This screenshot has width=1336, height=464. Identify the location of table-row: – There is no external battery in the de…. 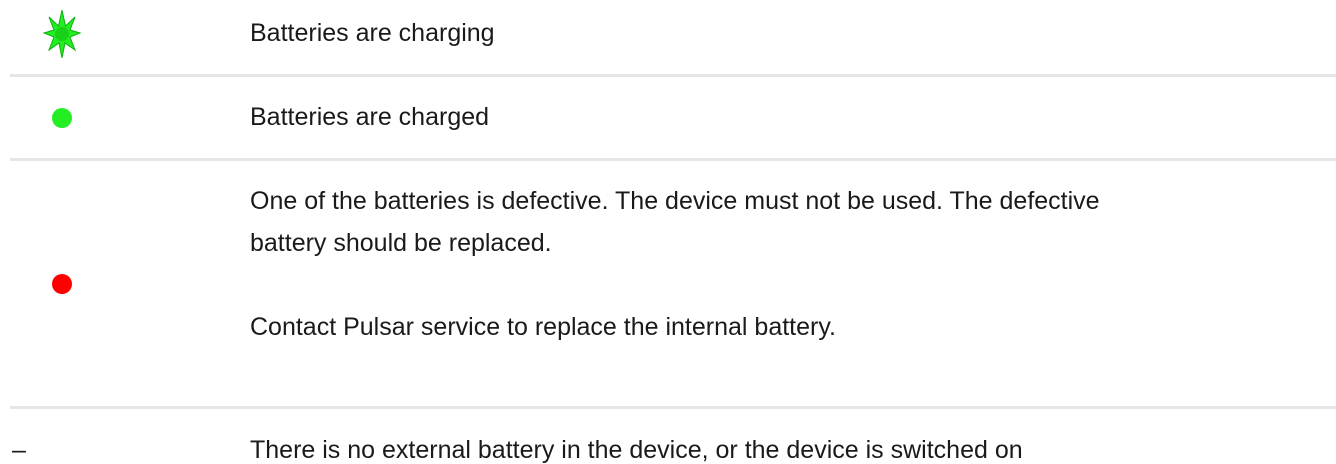
(668, 436).